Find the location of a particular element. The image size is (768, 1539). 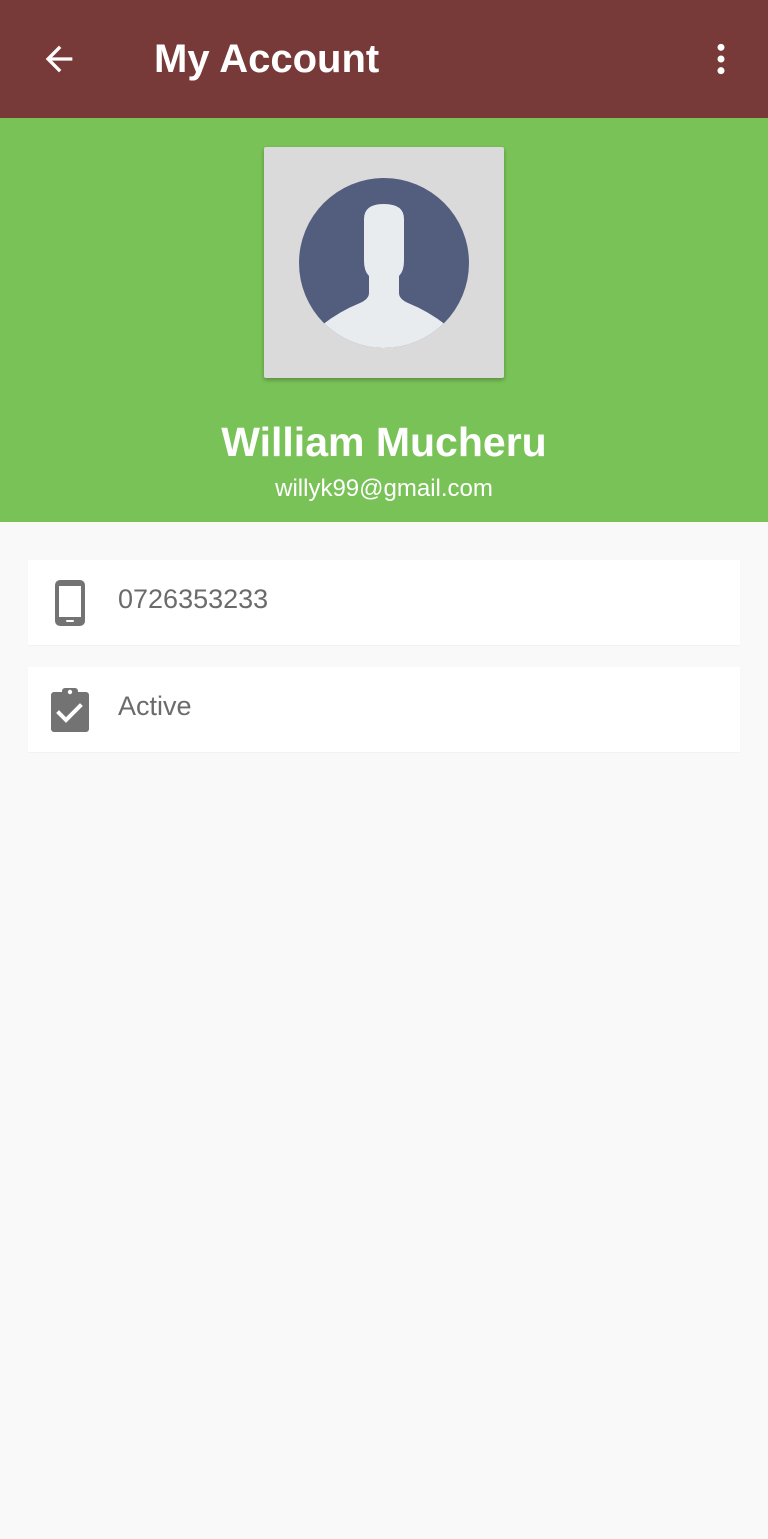

page-title: My Account is located at coordinates (267, 59).